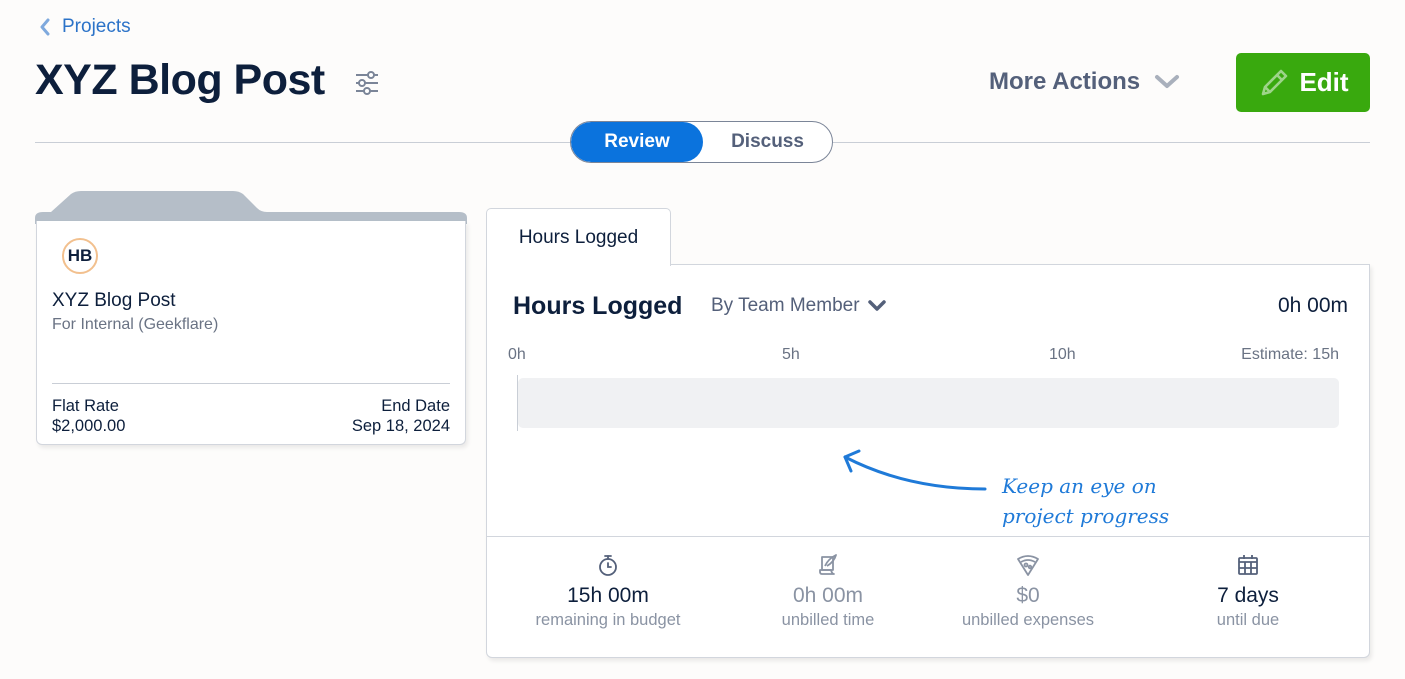  I want to click on stat-remaining-budget: 15h 00m remaining in budget, so click(608, 592).